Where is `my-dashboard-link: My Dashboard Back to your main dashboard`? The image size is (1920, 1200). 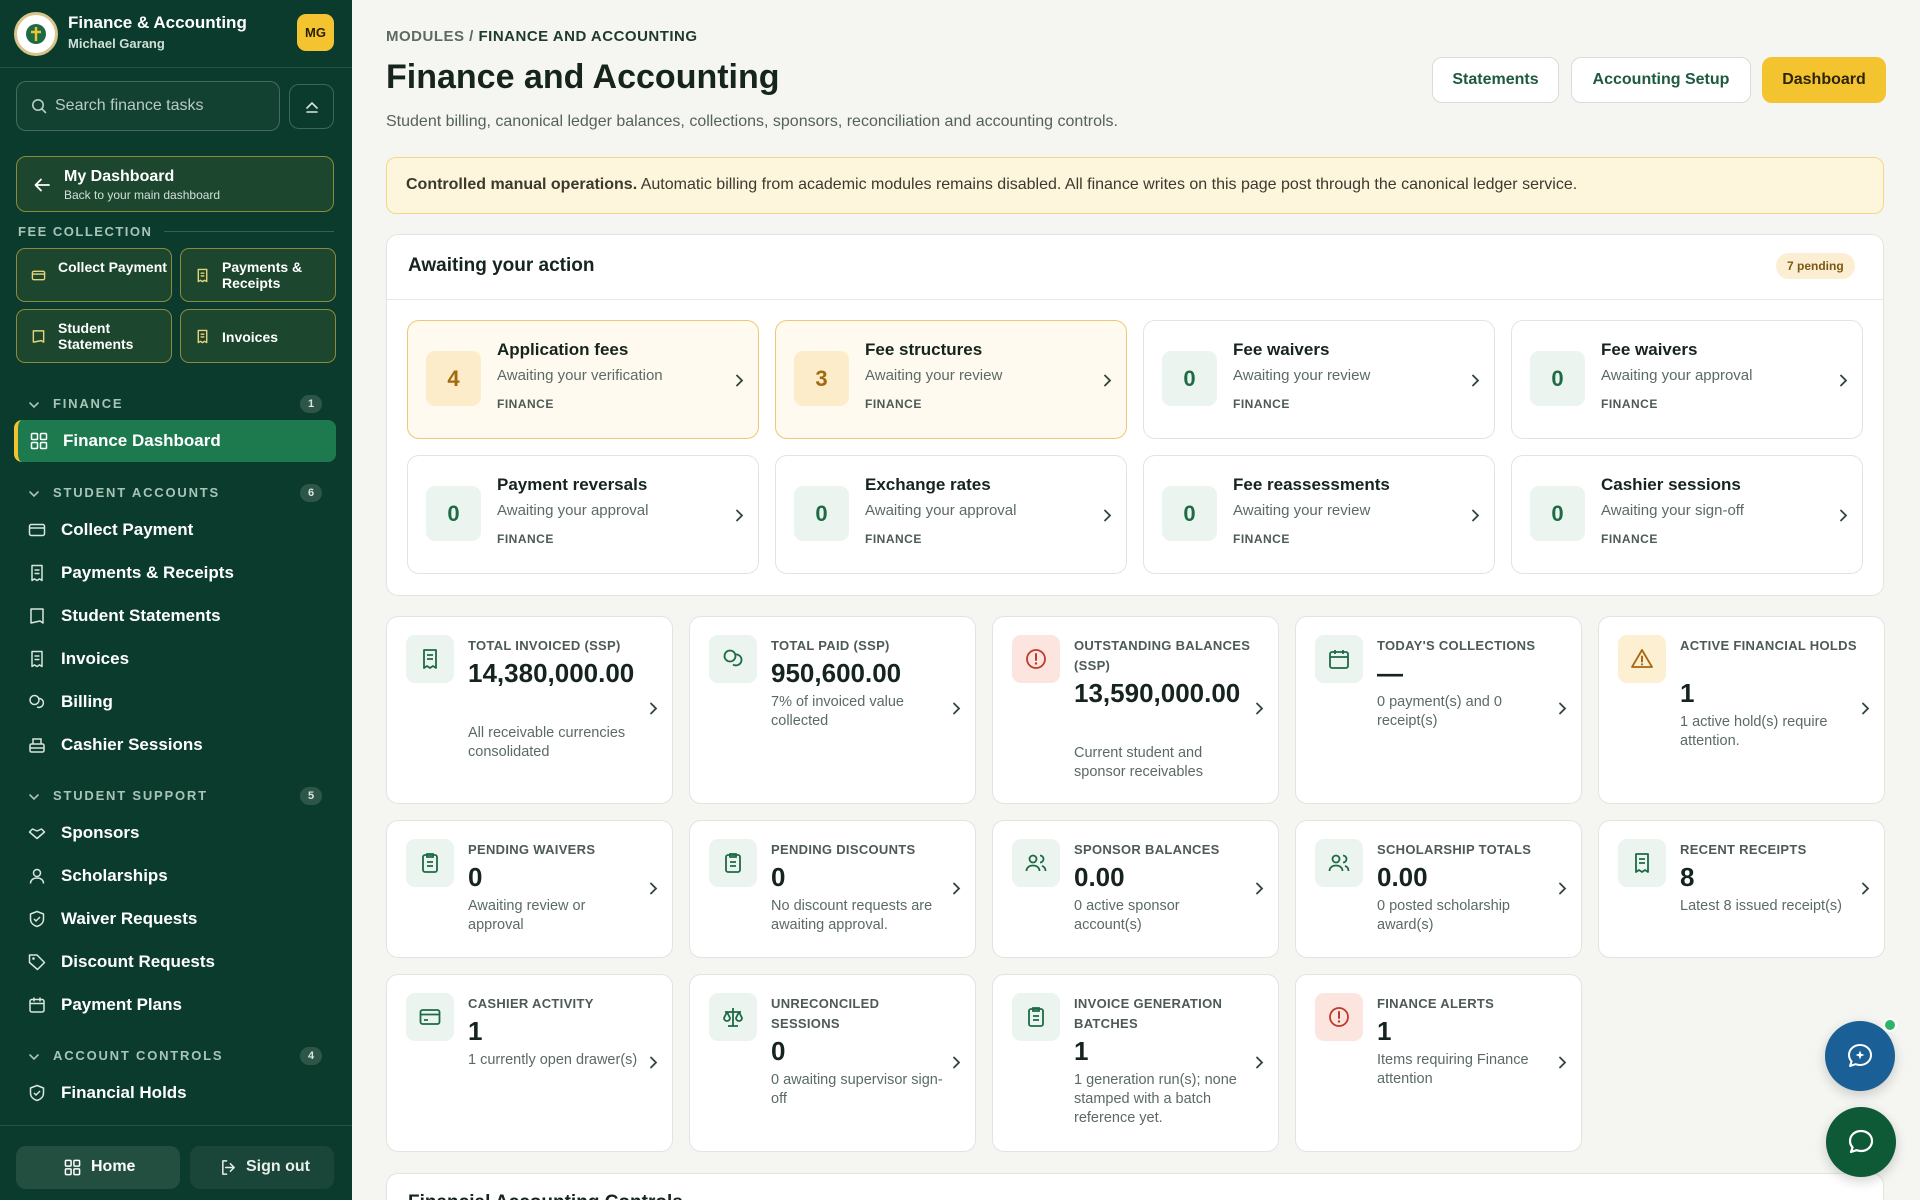
my-dashboard-link: My Dashboard Back to your main dashboard is located at coordinates (175, 184).